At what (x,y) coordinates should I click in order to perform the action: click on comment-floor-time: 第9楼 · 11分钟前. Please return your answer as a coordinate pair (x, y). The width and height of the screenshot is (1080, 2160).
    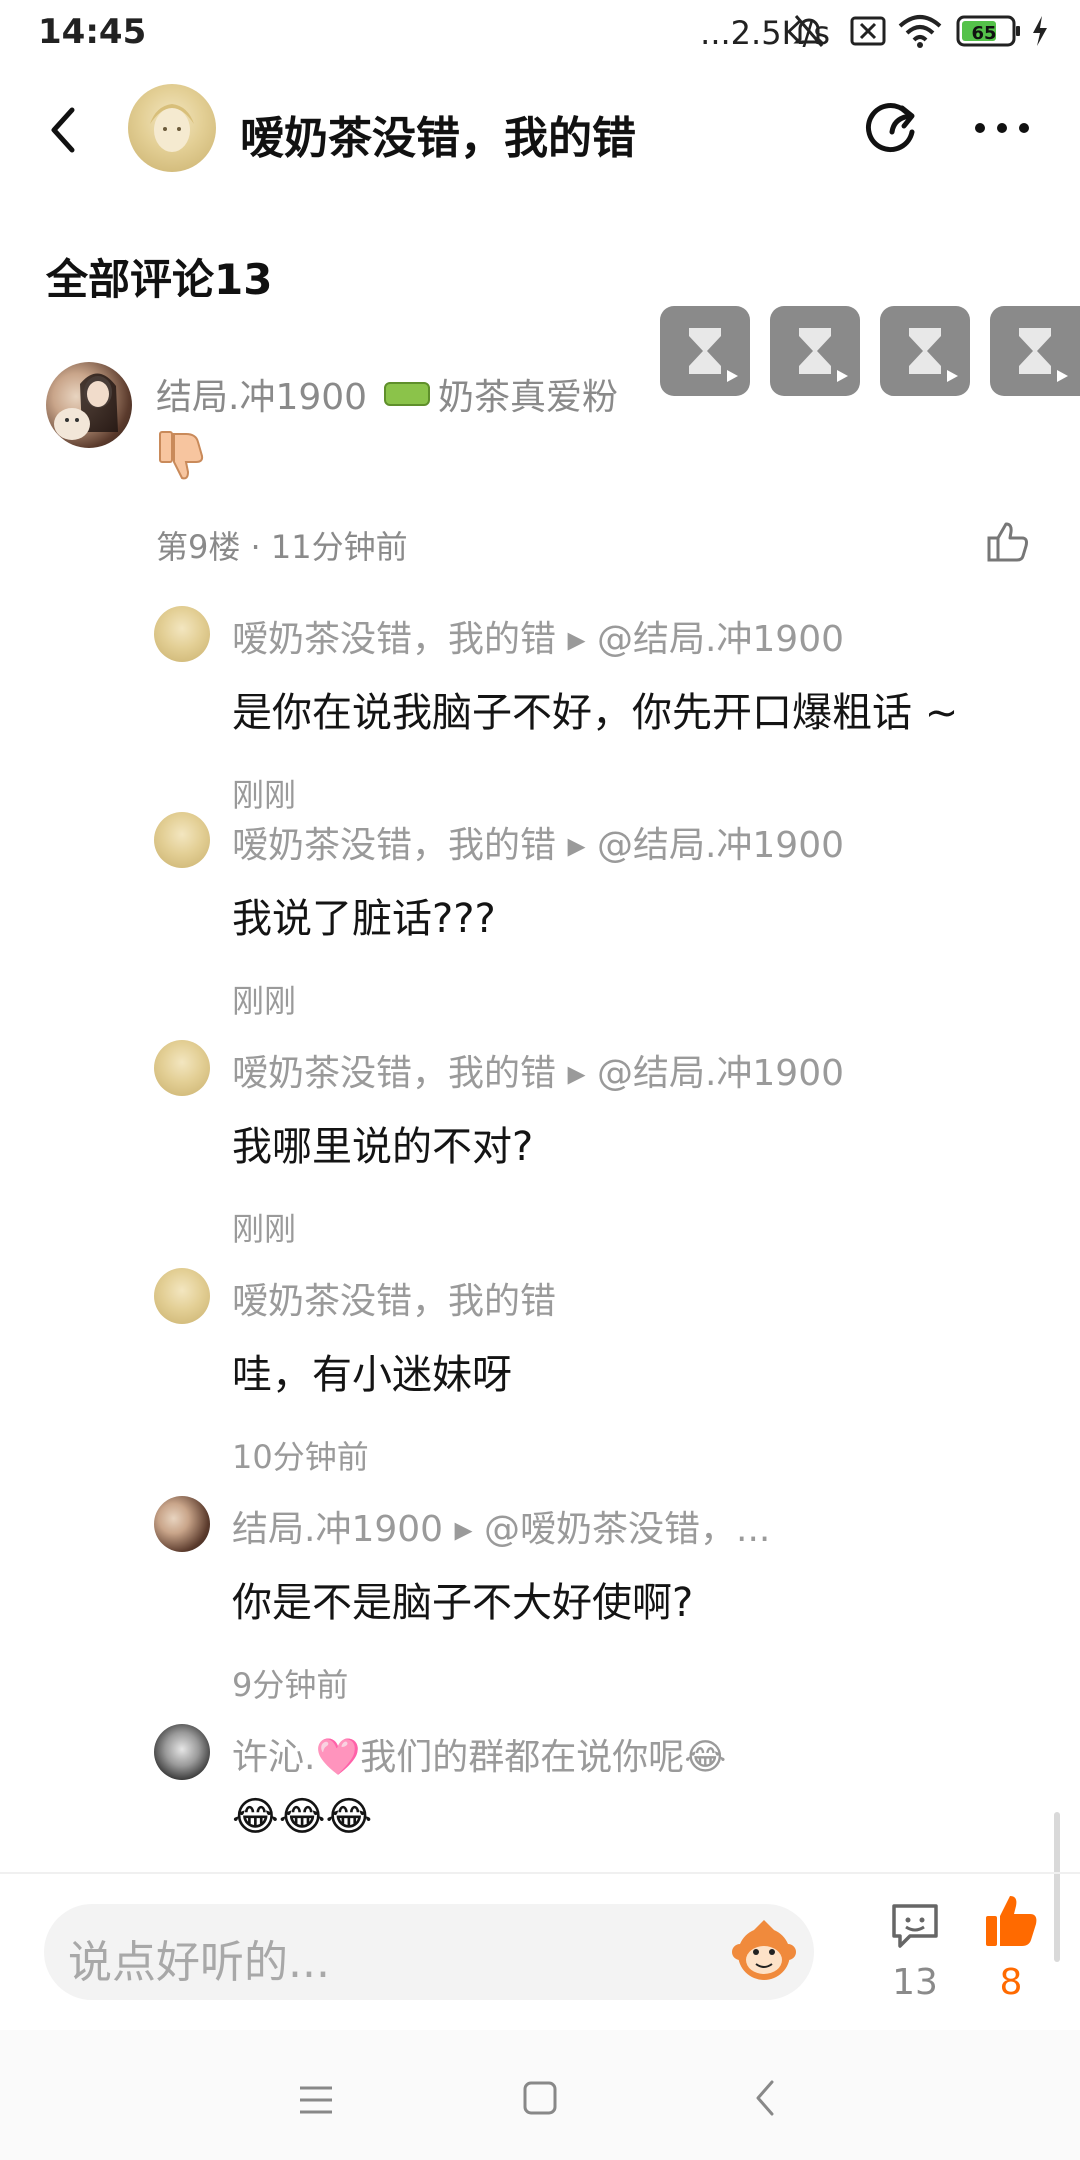
    Looking at the image, I should click on (282, 547).